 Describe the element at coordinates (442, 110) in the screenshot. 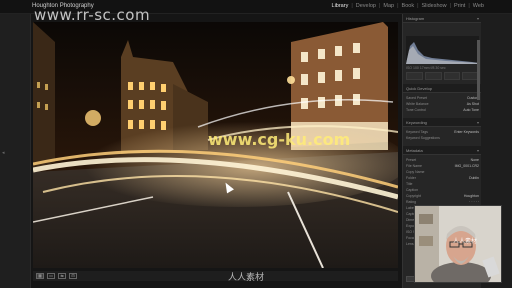

I see `qd-row: Tone Control Auto Tone` at that location.